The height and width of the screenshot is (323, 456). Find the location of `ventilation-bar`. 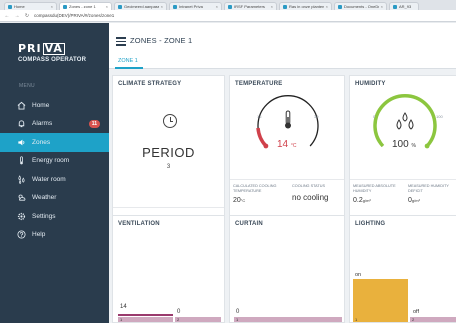

ventilation-bar is located at coordinates (145, 315).